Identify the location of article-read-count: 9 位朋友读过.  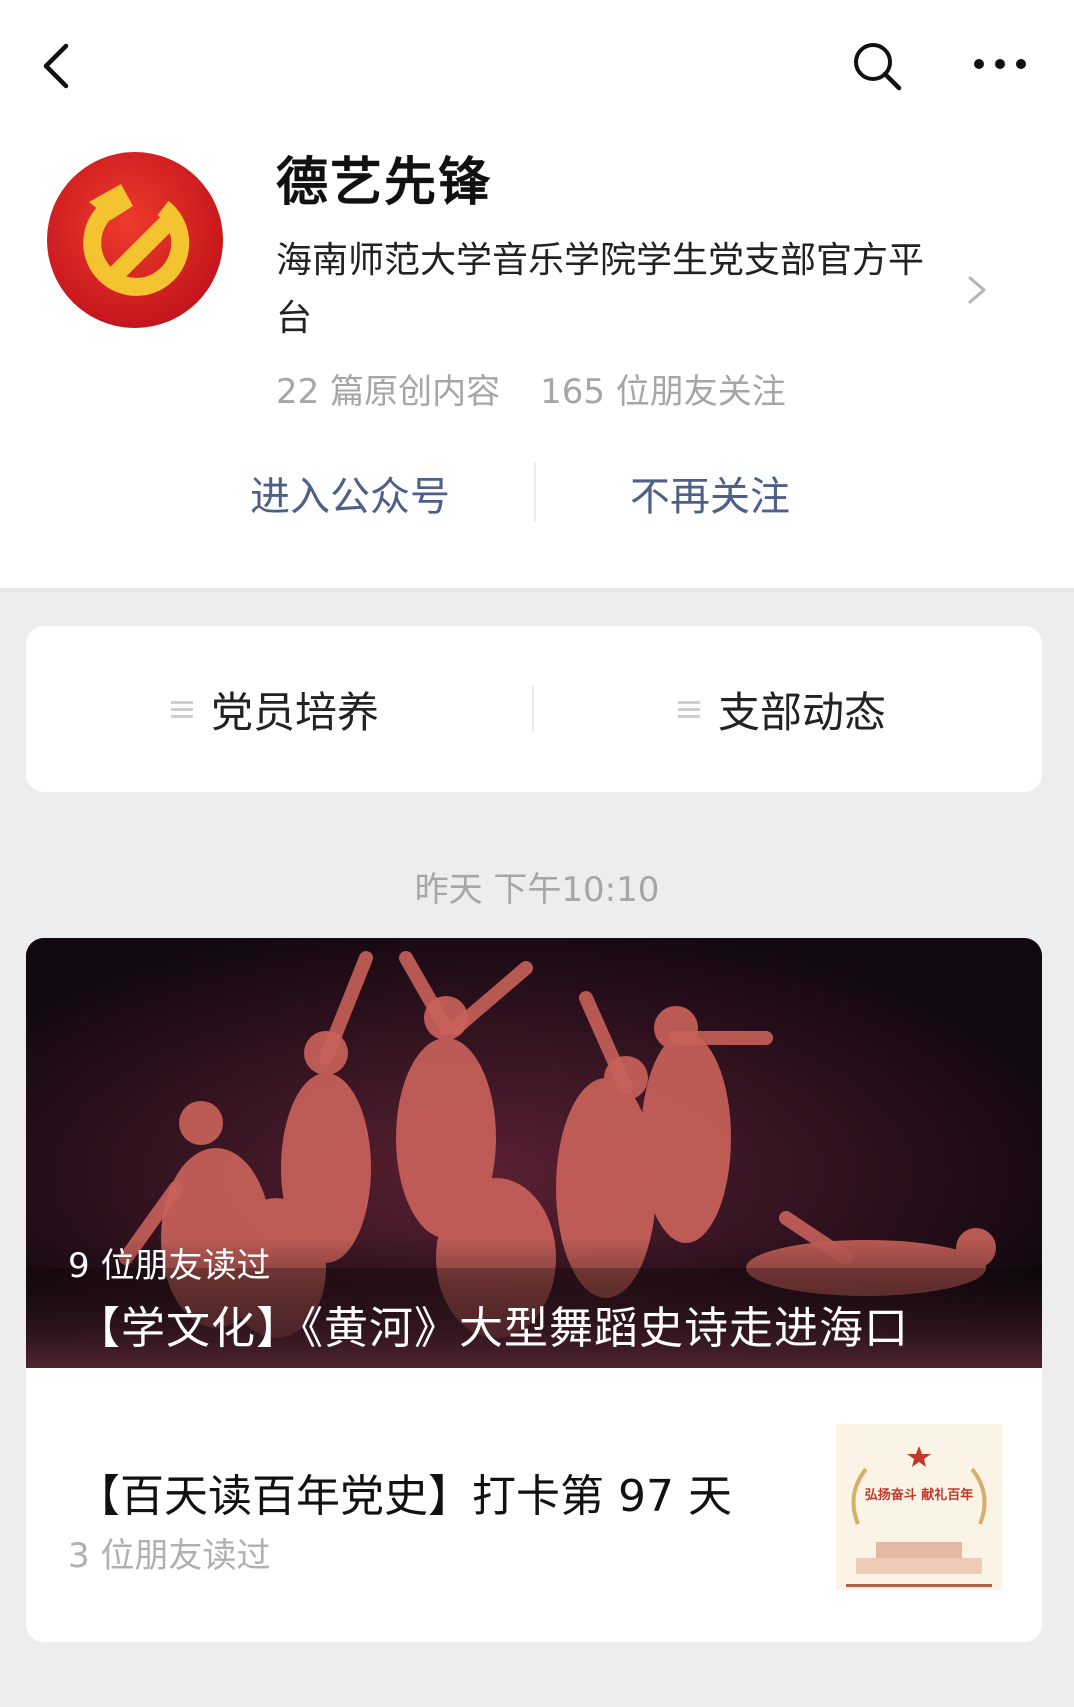
(169, 1266).